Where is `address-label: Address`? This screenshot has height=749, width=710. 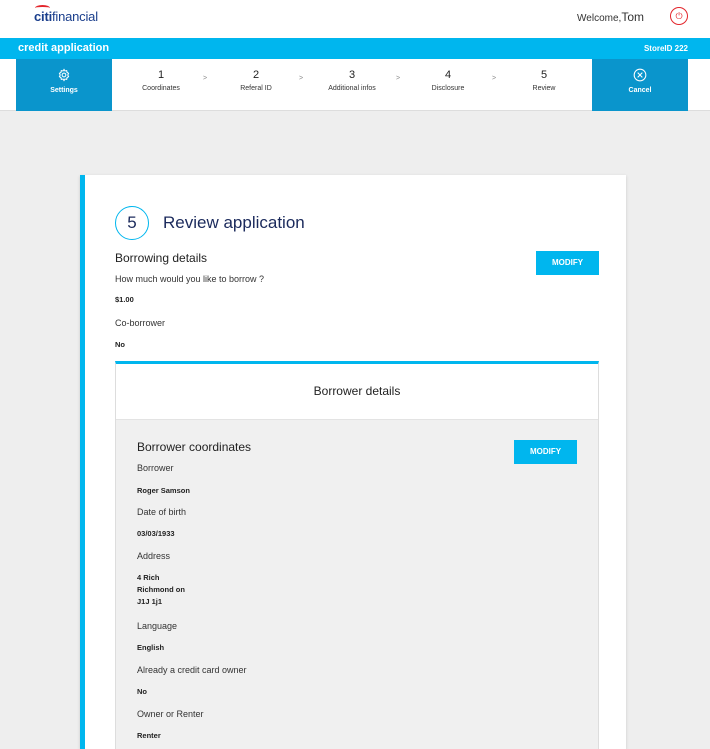
address-label: Address is located at coordinates (154, 556).